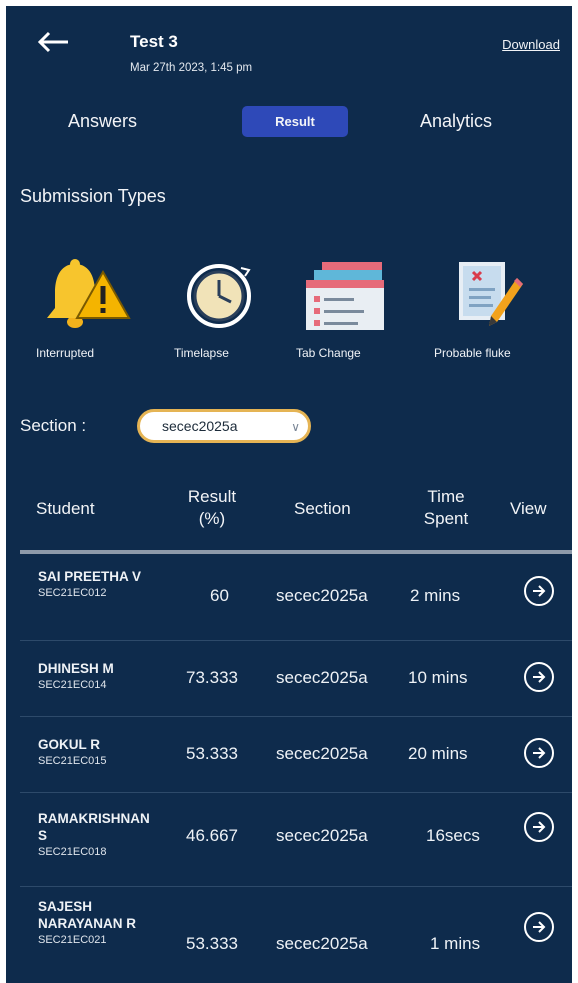 The width and height of the screenshot is (578, 983). What do you see at coordinates (200, 426) in the screenshot?
I see `section-select-value: secec2025a` at bounding box center [200, 426].